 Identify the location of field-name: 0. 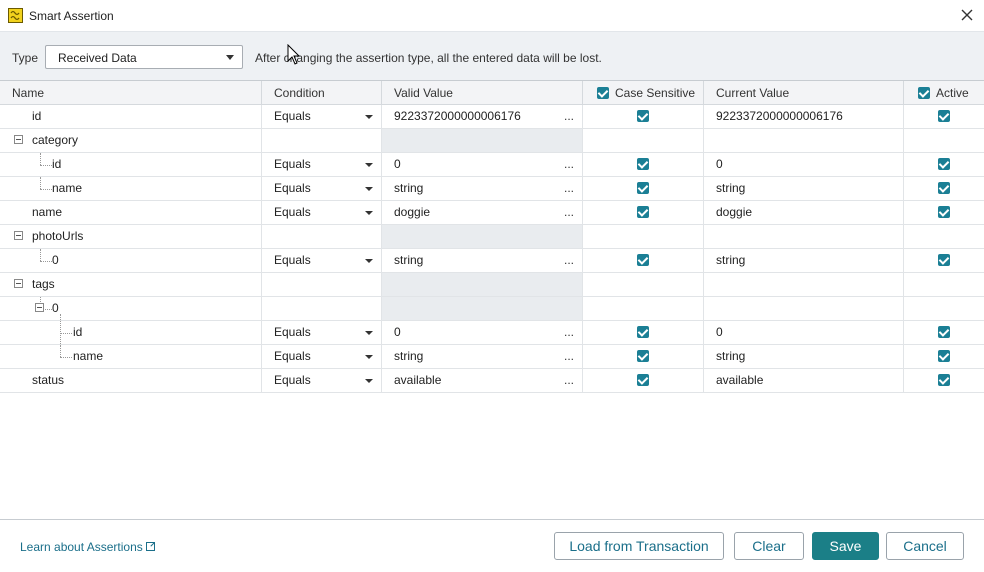
(55, 260).